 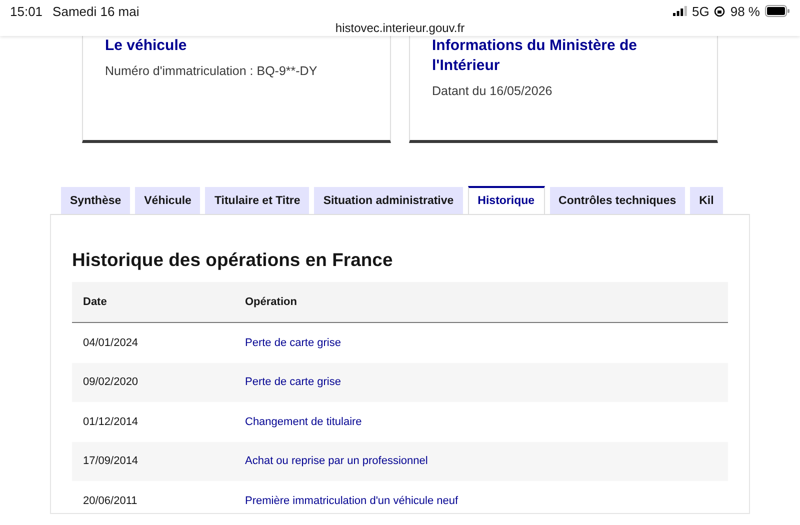 What do you see at coordinates (400, 28) in the screenshot?
I see `url-address: histovec.interieur.gouv.fr` at bounding box center [400, 28].